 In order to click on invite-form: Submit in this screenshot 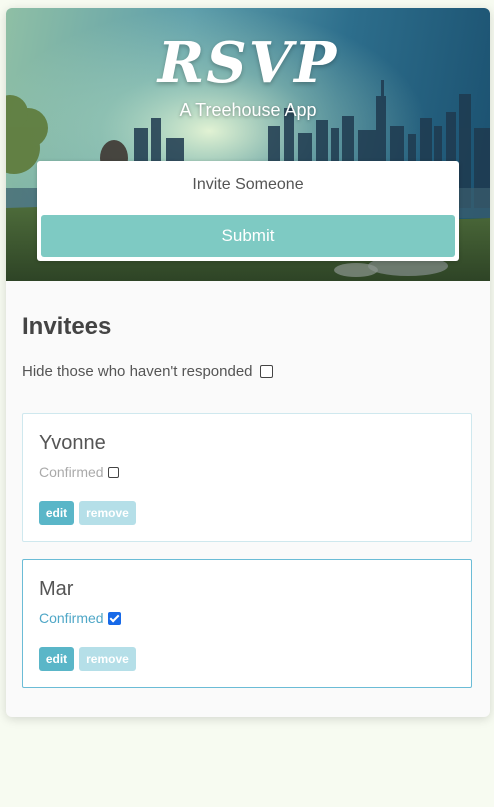, I will do `click(248, 211)`.